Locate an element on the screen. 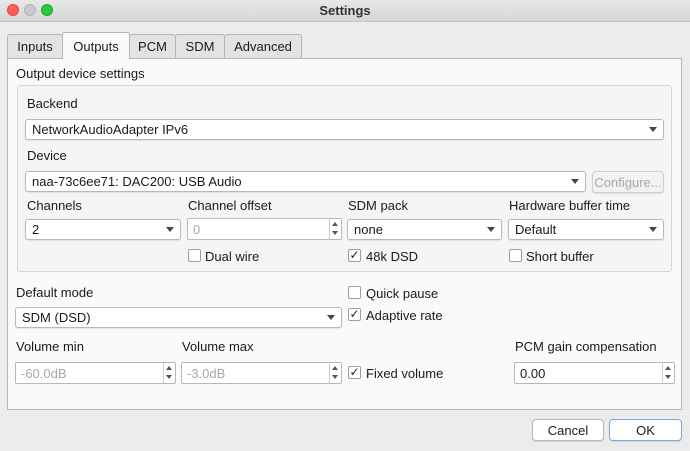 The height and width of the screenshot is (451, 690). hw-buffer-select: Default is located at coordinates (586, 229).